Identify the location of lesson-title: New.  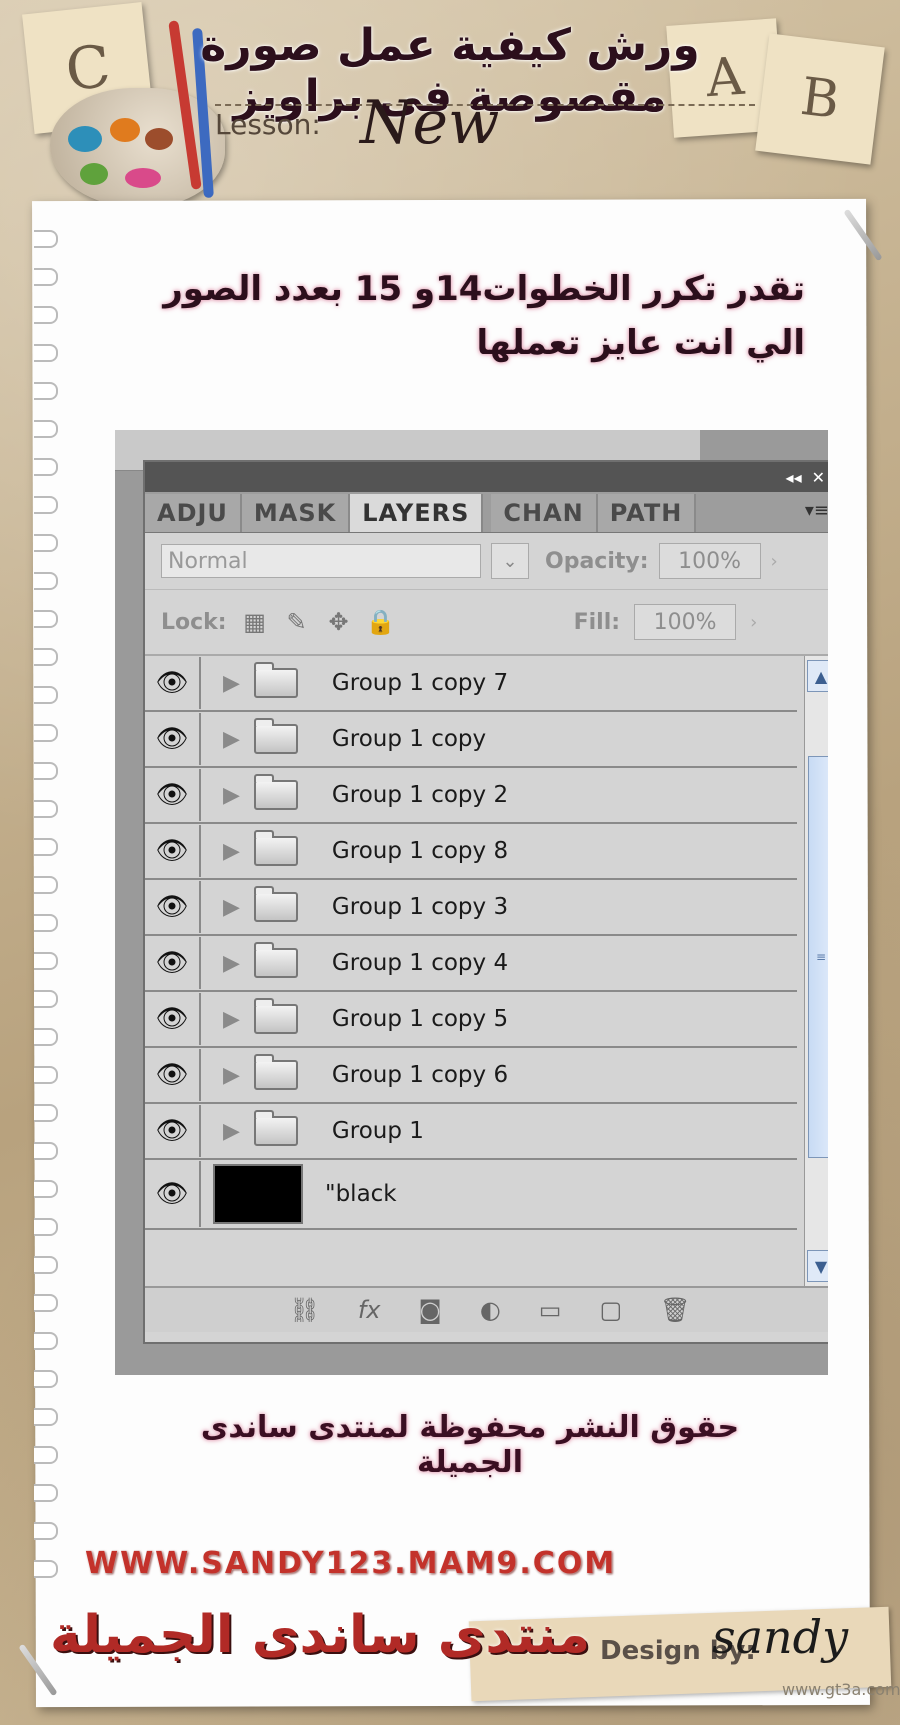
(430, 123).